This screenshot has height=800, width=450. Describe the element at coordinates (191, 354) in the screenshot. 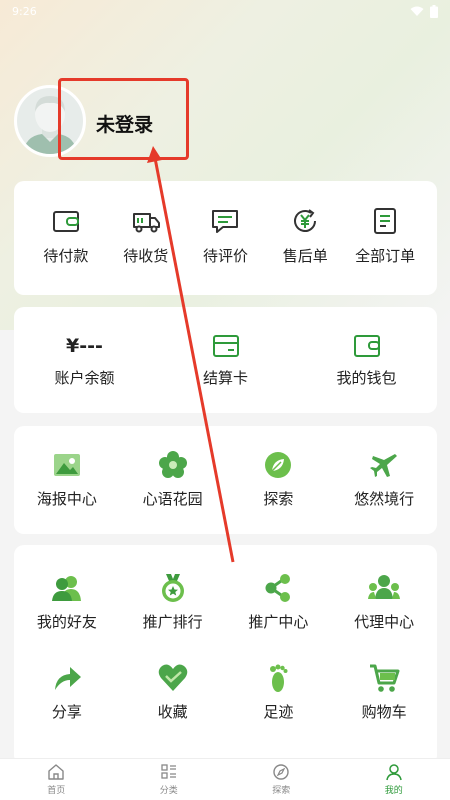

I see `annotation-arrow` at that location.